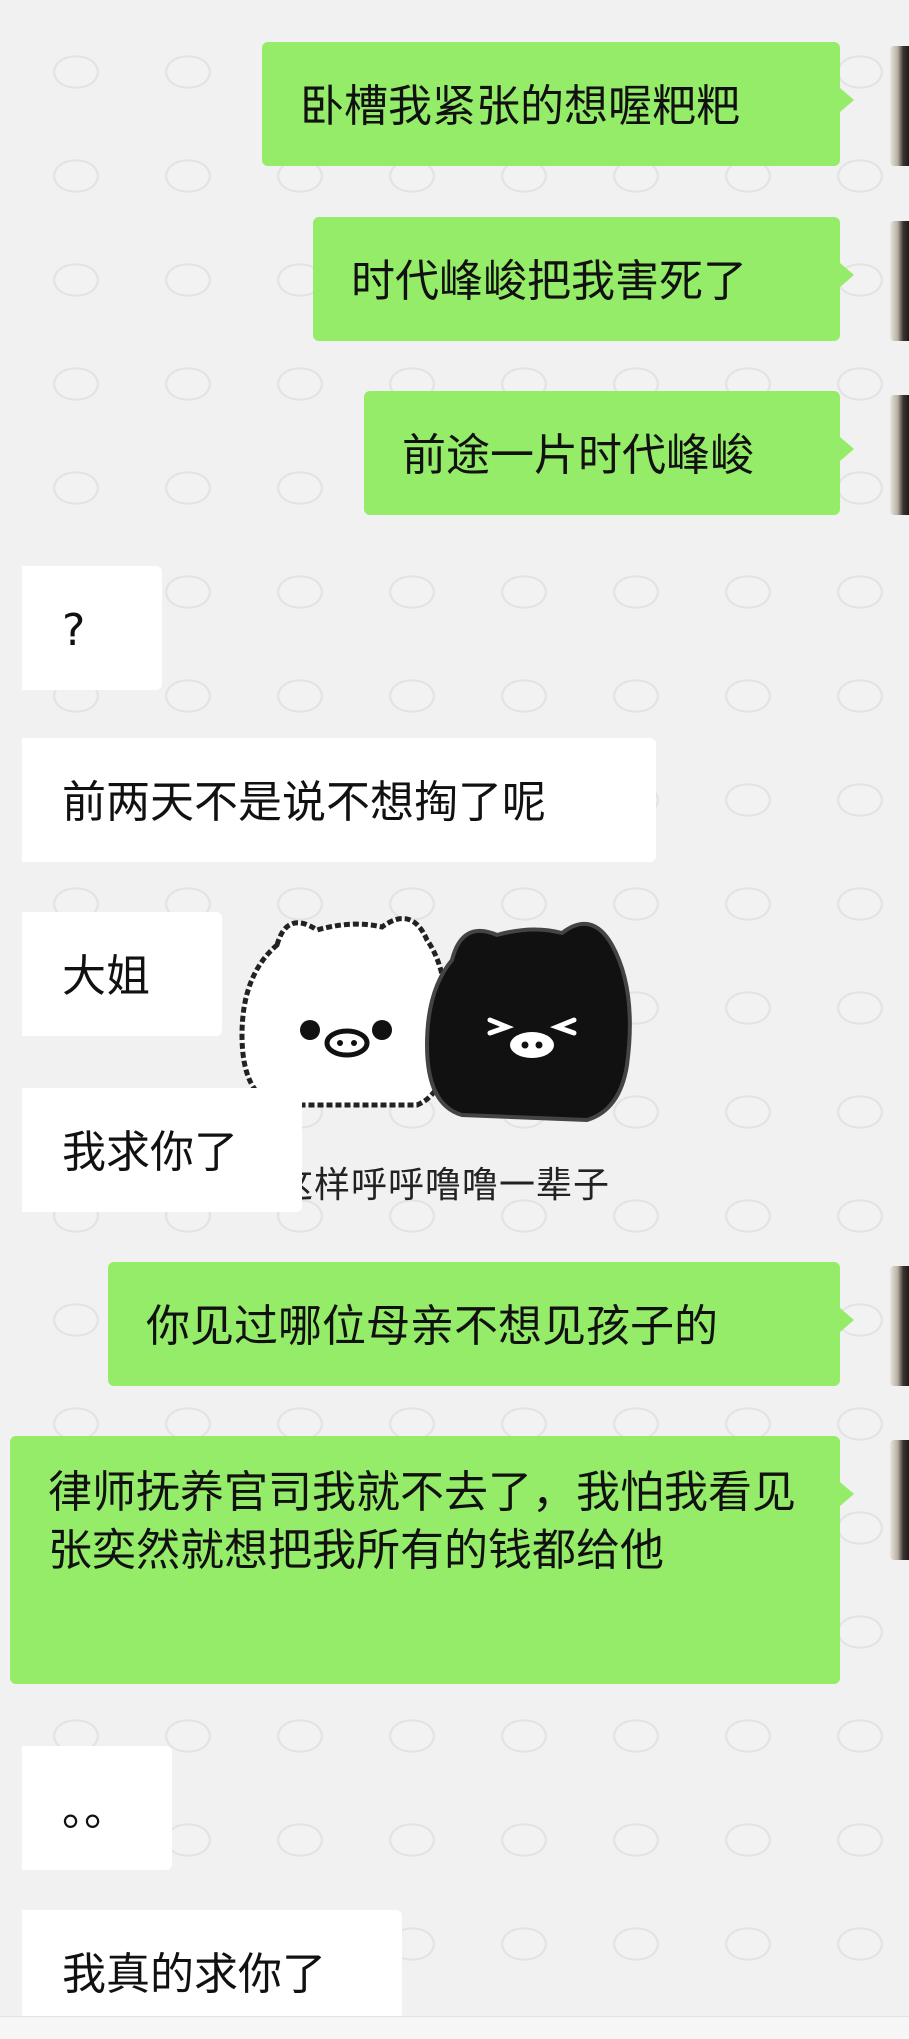 This screenshot has height=2039, width=909. I want to click on message-text: 前两天不是说不想掏了呢, so click(304, 802).